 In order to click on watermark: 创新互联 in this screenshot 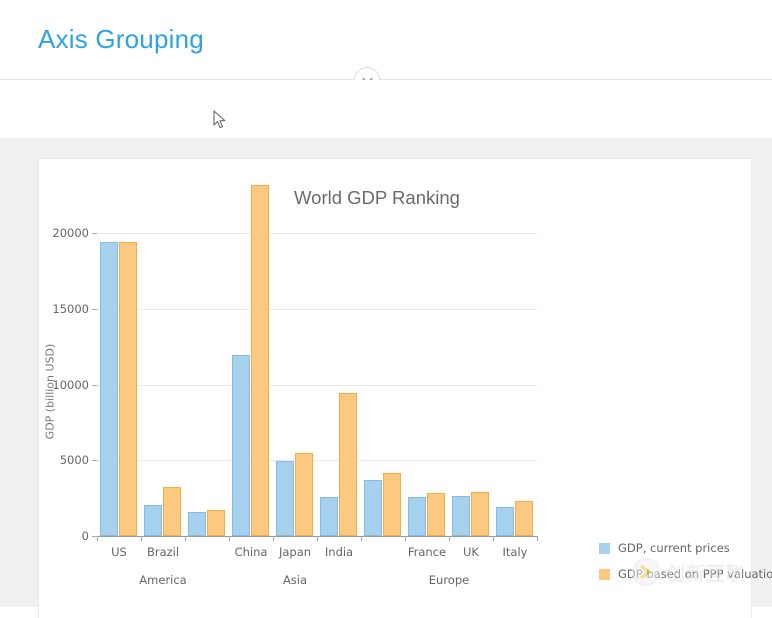, I will do `click(689, 572)`.